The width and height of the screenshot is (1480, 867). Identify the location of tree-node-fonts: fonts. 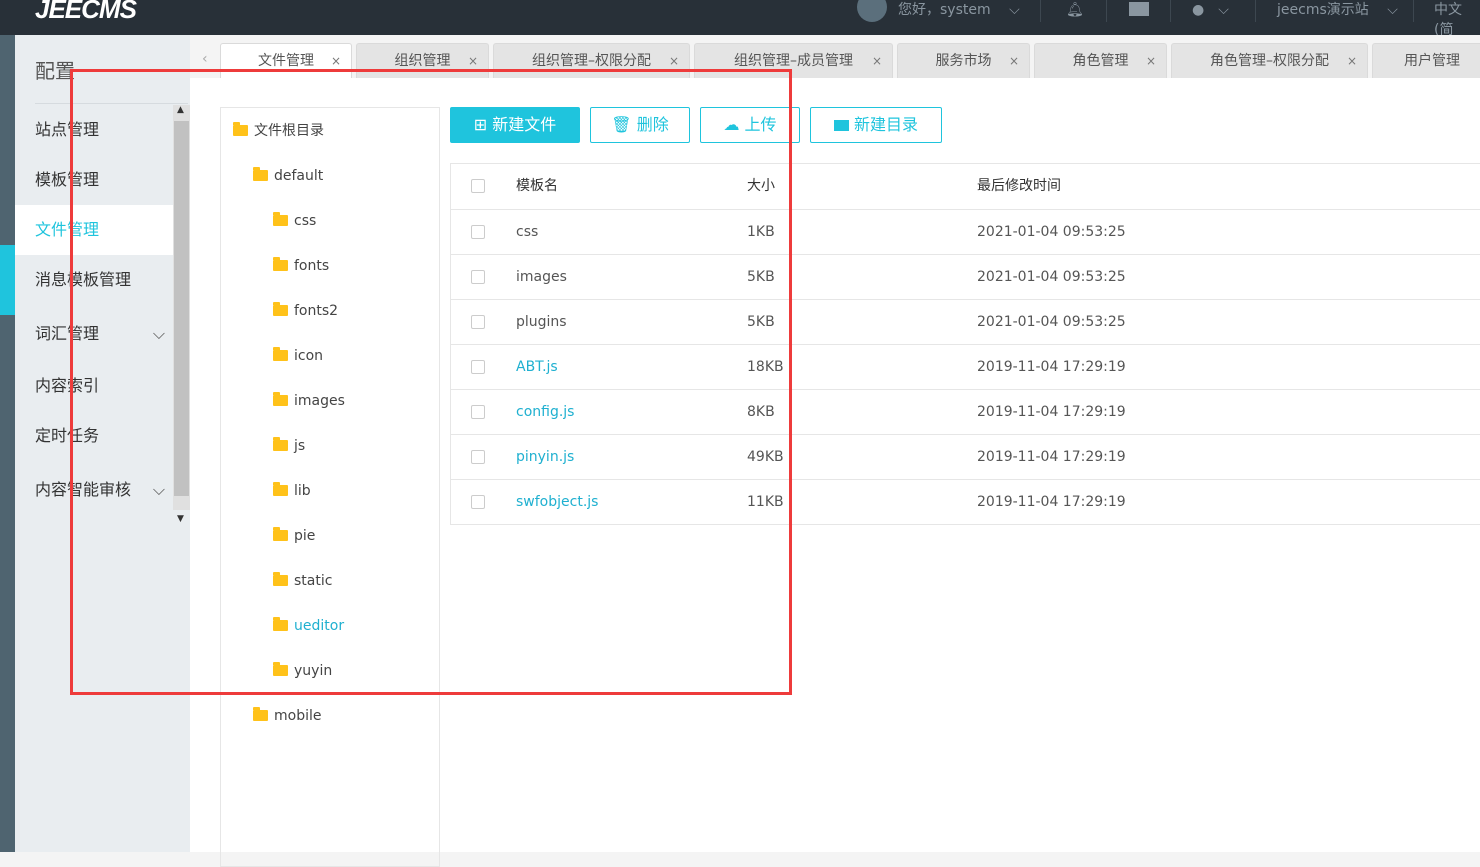
(301, 266).